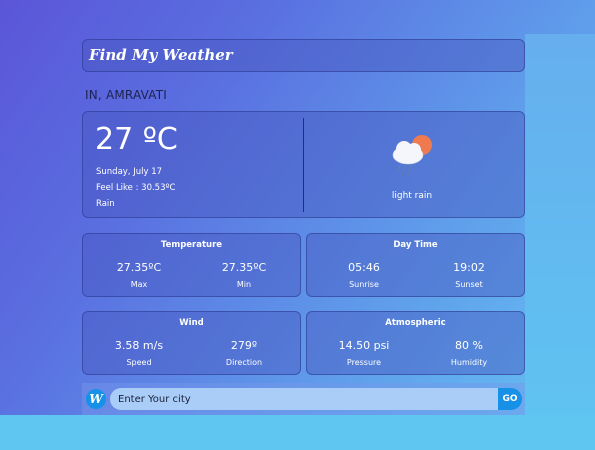 This screenshot has height=450, width=595. I want to click on app-header: Find My Weather, so click(303, 55).